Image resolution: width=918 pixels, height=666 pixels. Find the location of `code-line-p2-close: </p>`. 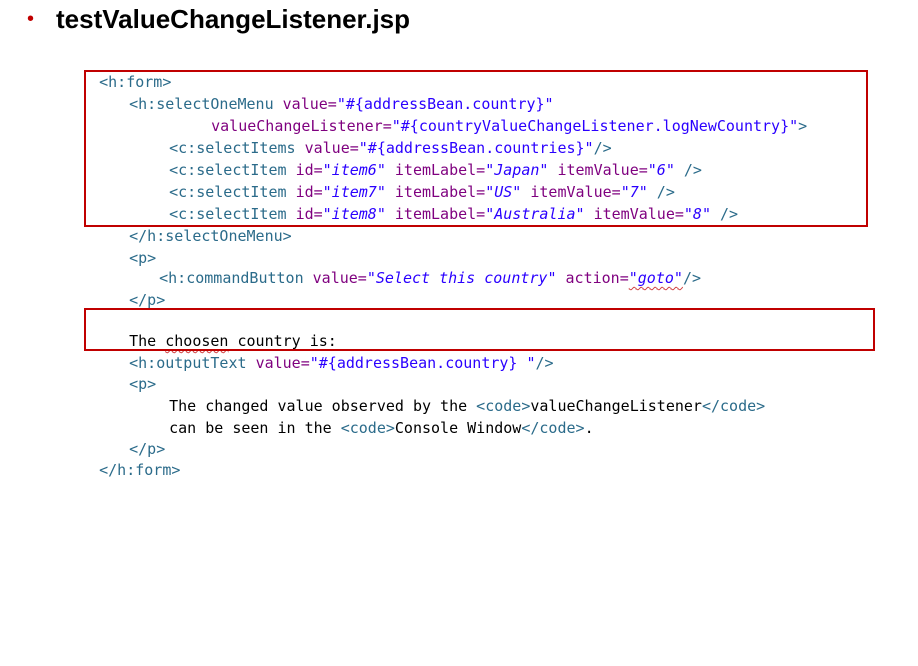

code-line-p2-close: </p> is located at coordinates (129, 438).